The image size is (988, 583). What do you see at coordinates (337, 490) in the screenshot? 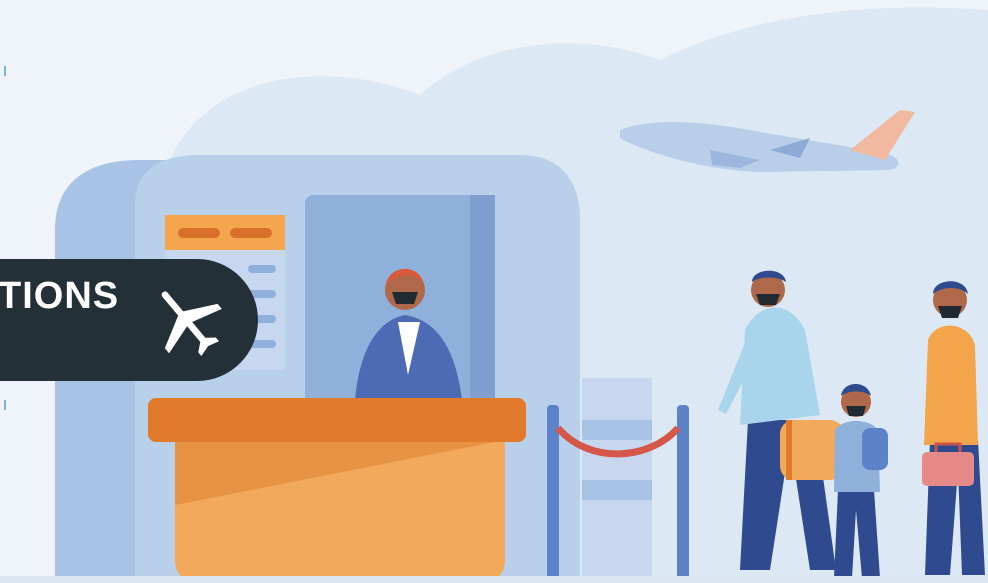
I see `checkin-desk` at bounding box center [337, 490].